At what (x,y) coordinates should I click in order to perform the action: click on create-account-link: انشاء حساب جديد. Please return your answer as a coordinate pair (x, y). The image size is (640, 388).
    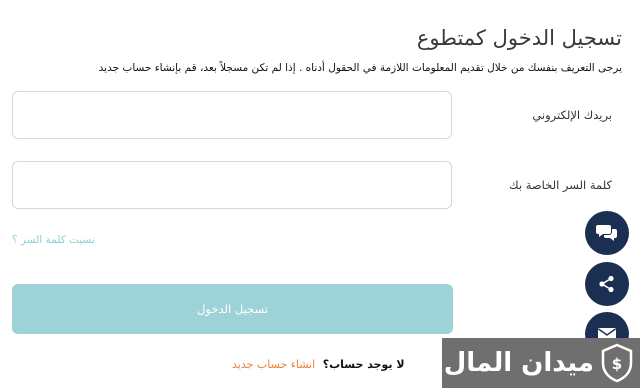
    Looking at the image, I should click on (273, 364).